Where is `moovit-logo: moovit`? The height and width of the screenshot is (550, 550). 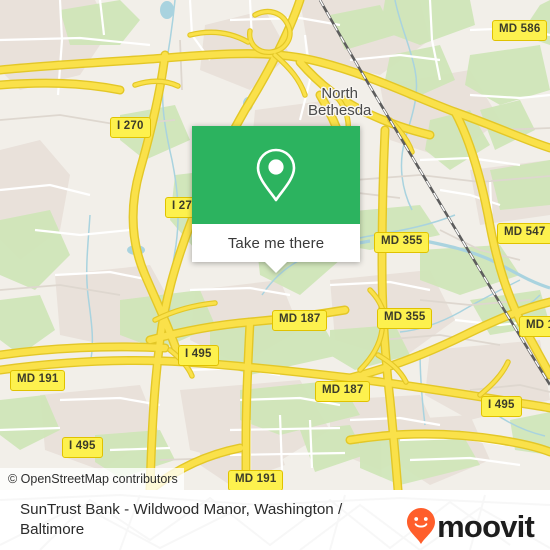
moovit-logo: moovit is located at coordinates (470, 526).